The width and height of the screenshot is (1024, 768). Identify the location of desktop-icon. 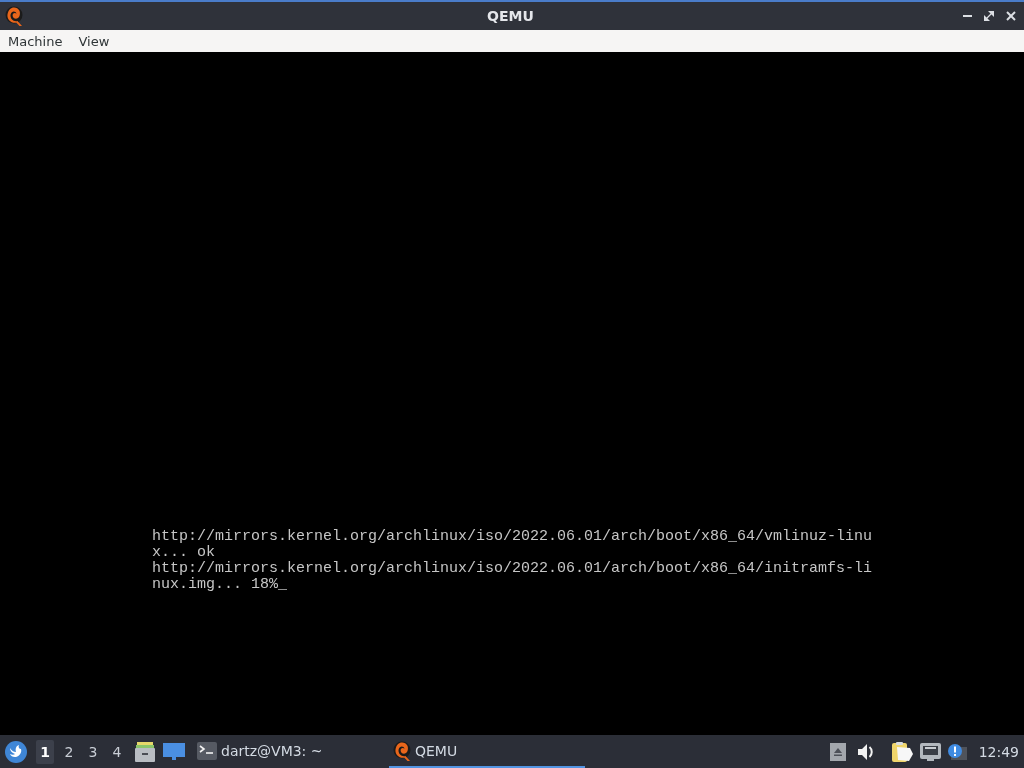
(174, 751).